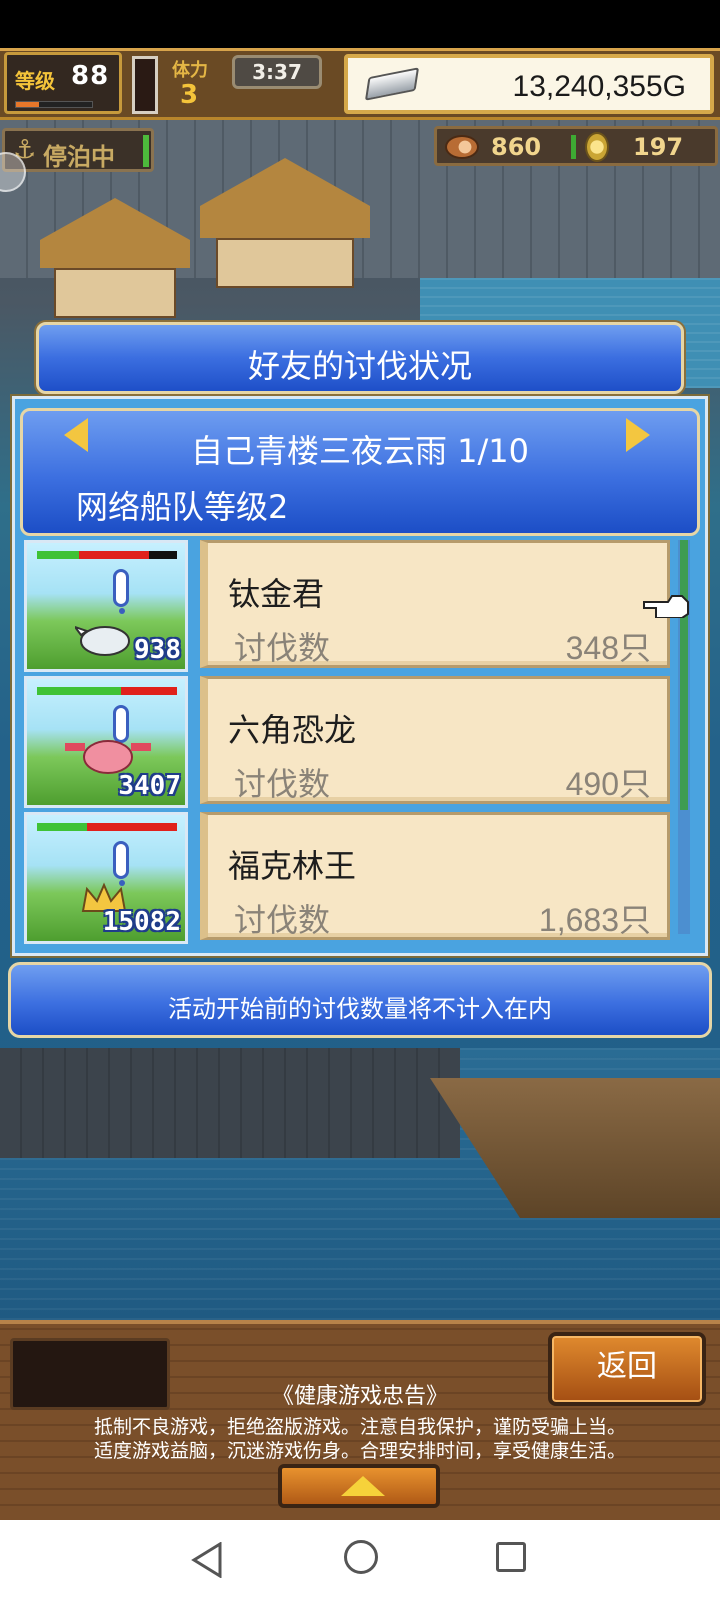 The image size is (720, 1600). What do you see at coordinates (230, 1103) in the screenshot?
I see `stone-pier` at bounding box center [230, 1103].